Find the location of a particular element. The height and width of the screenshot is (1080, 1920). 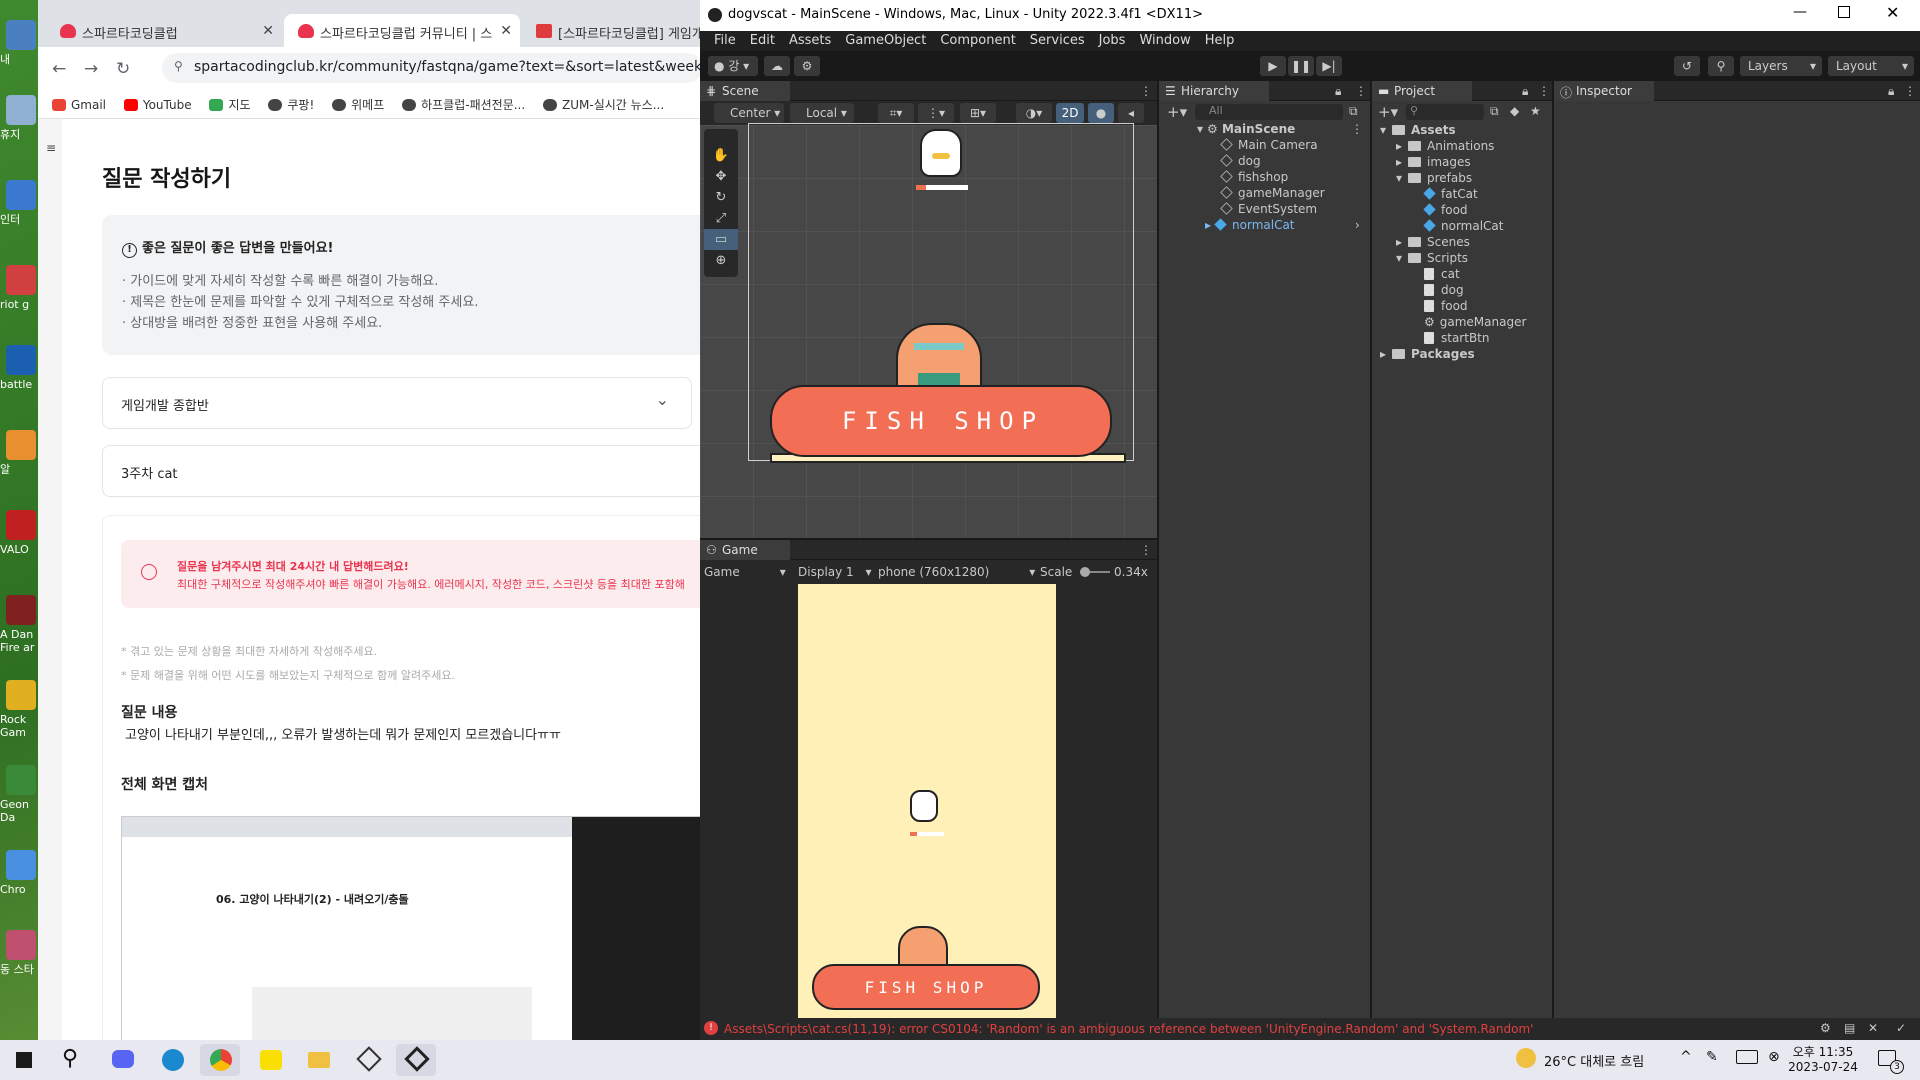

project-item: fatCat is located at coordinates (1445, 194).